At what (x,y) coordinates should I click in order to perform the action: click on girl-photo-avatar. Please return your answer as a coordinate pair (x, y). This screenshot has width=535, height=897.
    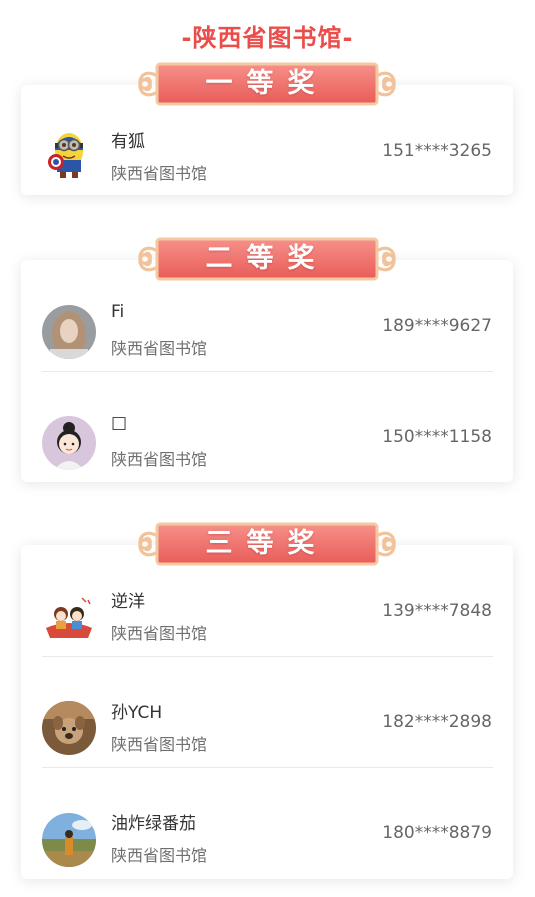
    Looking at the image, I should click on (69, 332).